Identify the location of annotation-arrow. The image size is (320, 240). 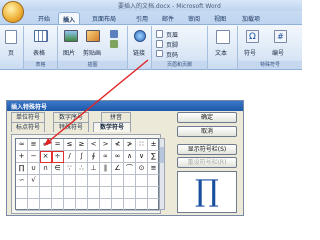
(96, 102).